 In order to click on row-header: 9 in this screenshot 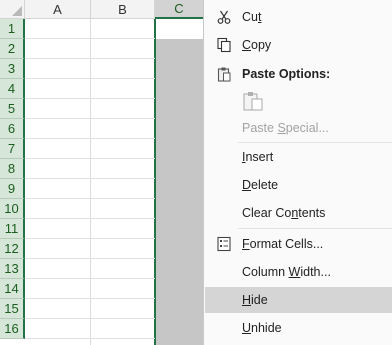, I will do `click(12, 189)`.